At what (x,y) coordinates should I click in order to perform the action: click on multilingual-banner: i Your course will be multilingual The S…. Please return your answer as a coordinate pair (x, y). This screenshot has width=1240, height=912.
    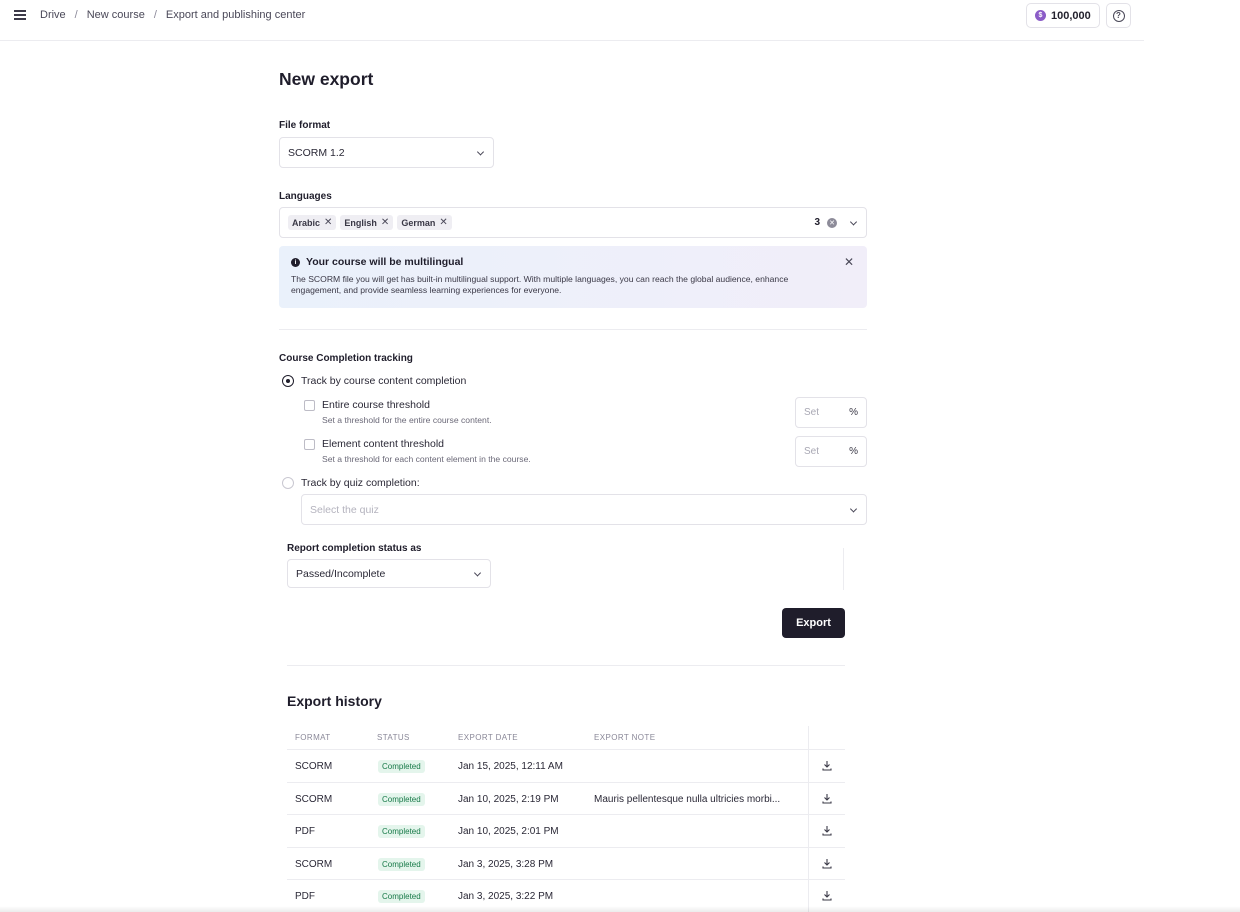
    Looking at the image, I should click on (573, 277).